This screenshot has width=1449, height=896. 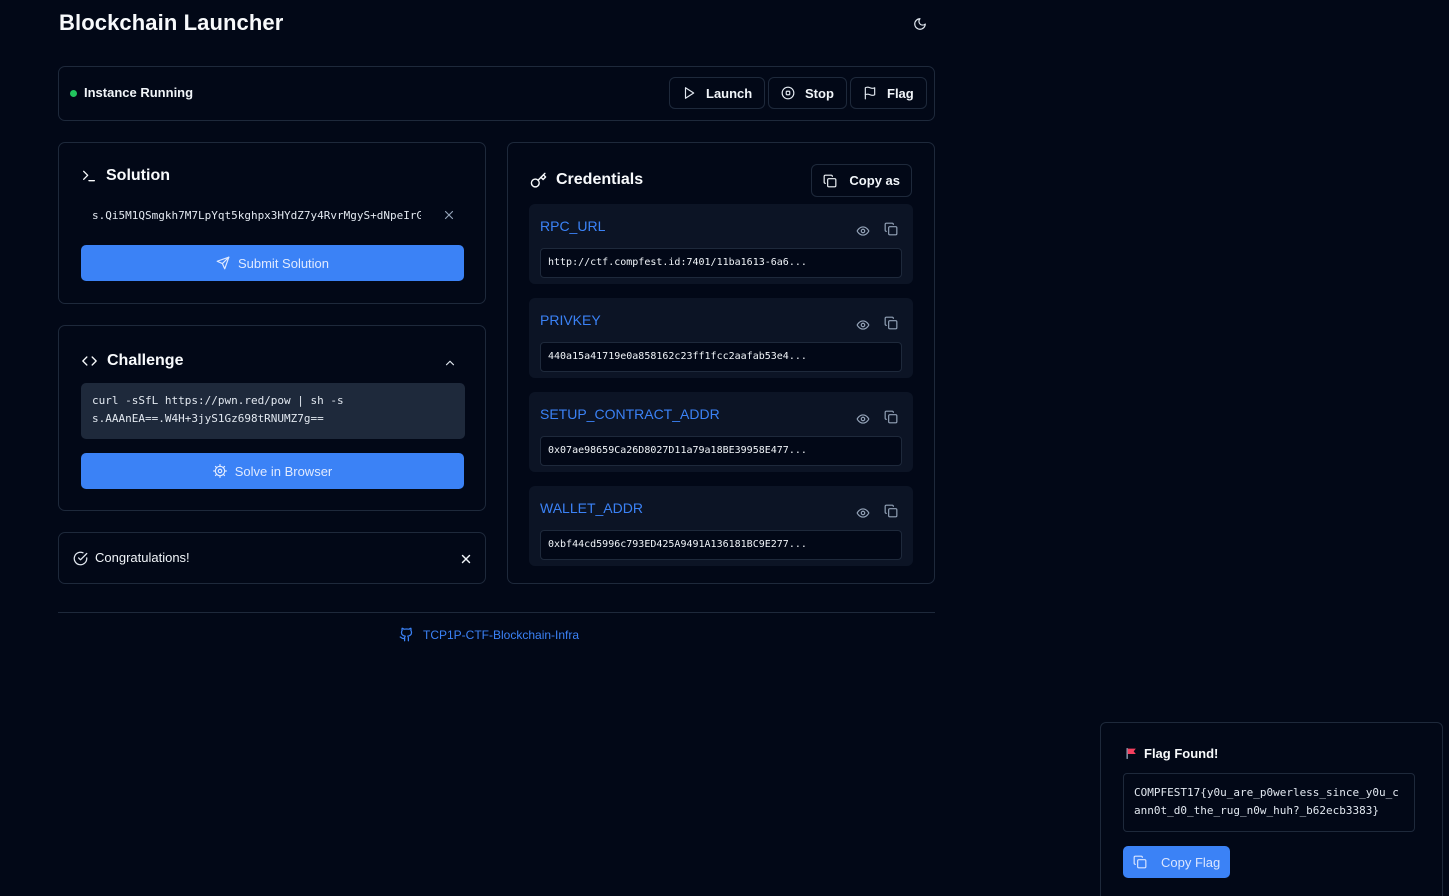 What do you see at coordinates (73, 93) in the screenshot?
I see `status-indicator-dot` at bounding box center [73, 93].